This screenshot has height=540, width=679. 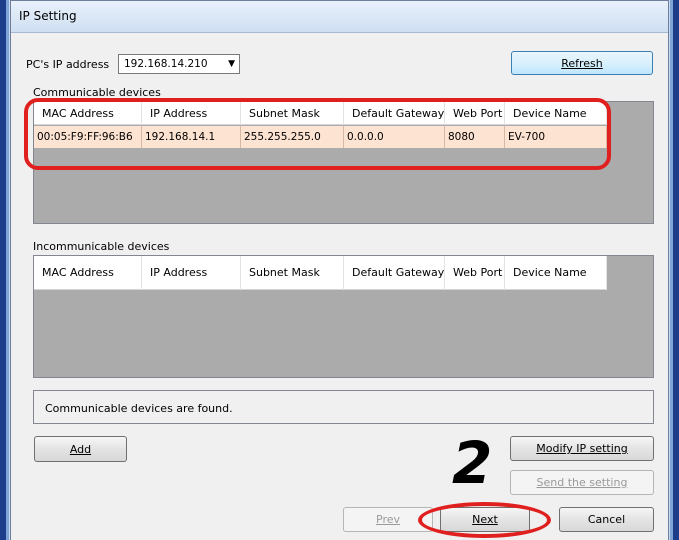 I want to click on column-header-mac: MAC Address, so click(x=88, y=273).